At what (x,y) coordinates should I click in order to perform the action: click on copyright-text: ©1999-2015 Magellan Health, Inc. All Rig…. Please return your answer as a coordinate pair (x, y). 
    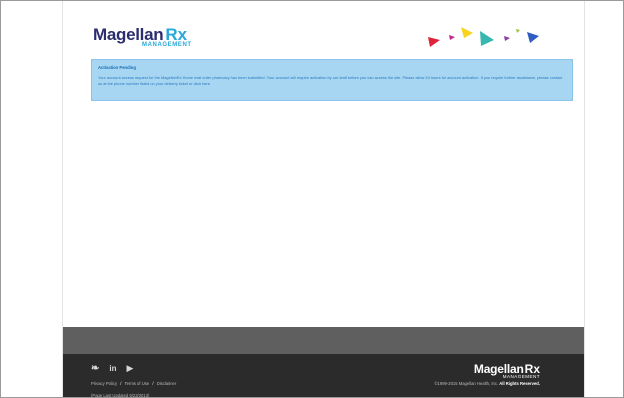
    Looking at the image, I should click on (487, 383).